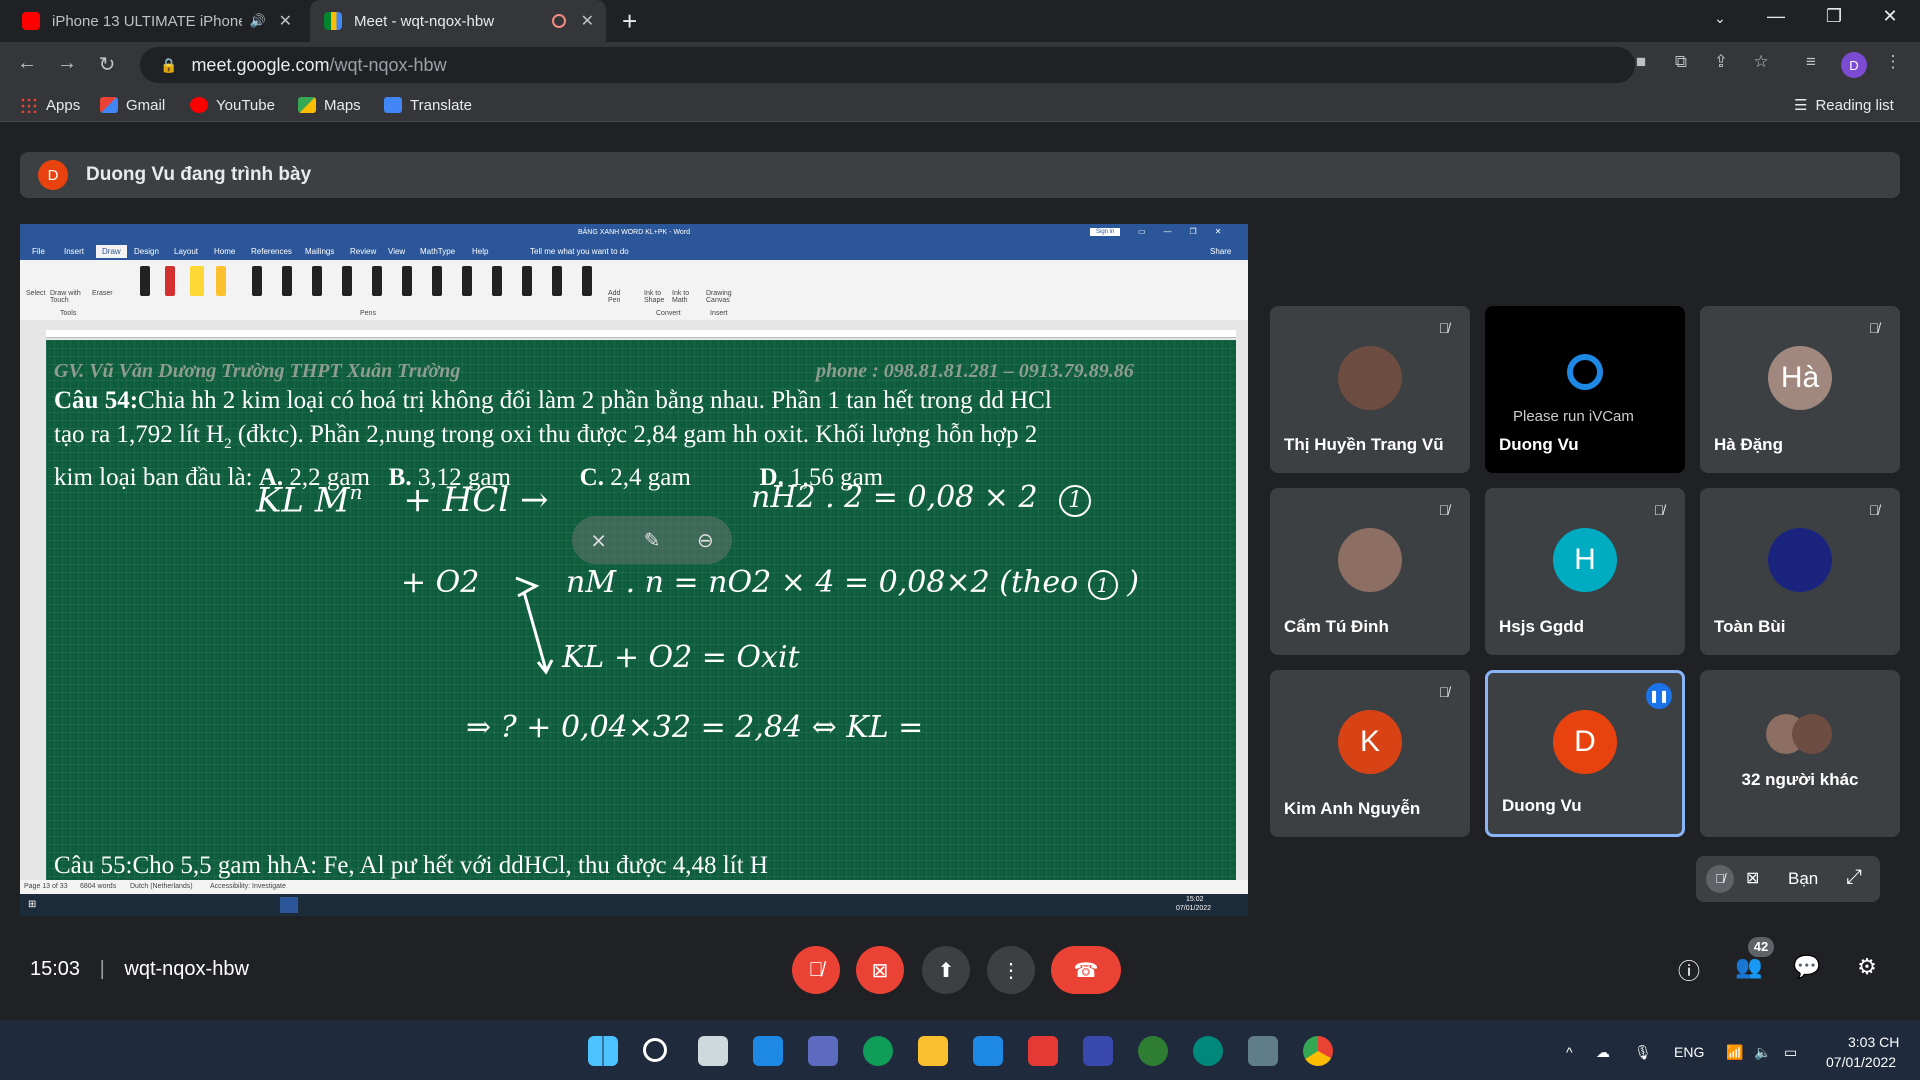 Image resolution: width=1920 pixels, height=1080 pixels. Describe the element at coordinates (1800, 571) in the screenshot. I see `participant-tile: 🎙̸ Toàn Bùi` at that location.